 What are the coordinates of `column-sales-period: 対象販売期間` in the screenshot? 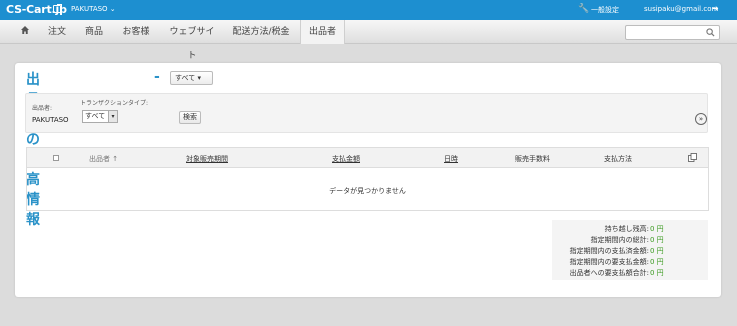 It's located at (207, 159).